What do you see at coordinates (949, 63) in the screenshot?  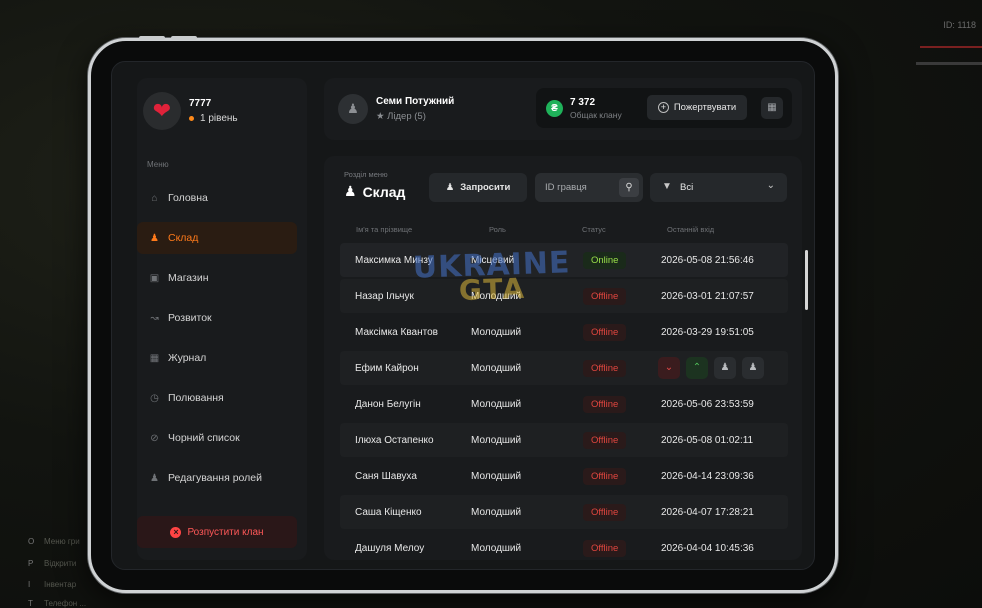 I see `armor-bar` at bounding box center [949, 63].